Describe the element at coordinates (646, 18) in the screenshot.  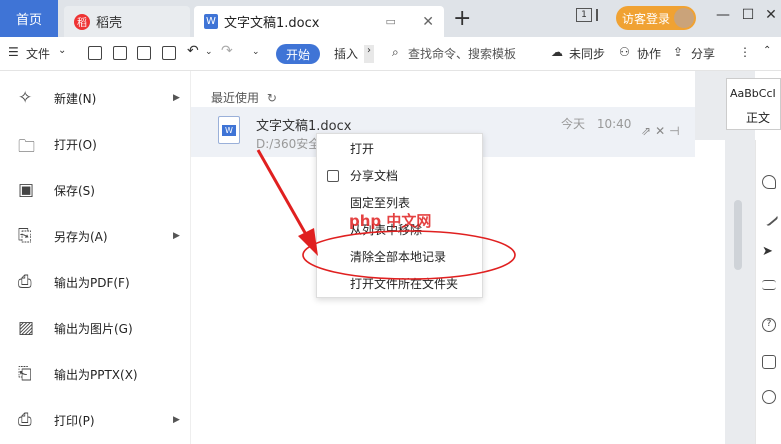
I see `login-label: 访客登录` at that location.